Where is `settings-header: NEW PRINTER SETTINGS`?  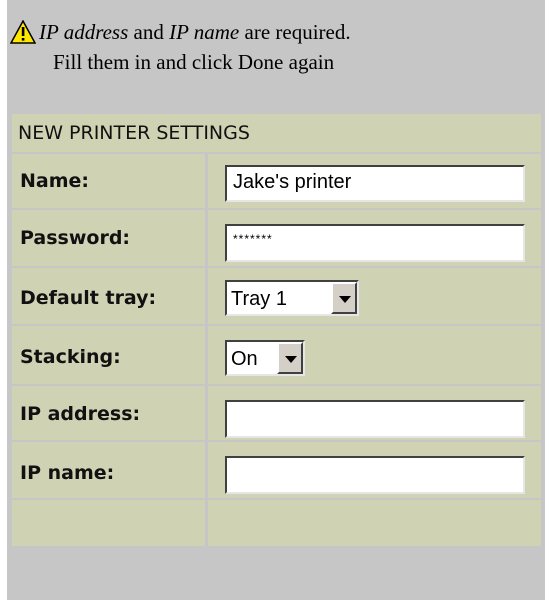 settings-header: NEW PRINTER SETTINGS is located at coordinates (276, 133).